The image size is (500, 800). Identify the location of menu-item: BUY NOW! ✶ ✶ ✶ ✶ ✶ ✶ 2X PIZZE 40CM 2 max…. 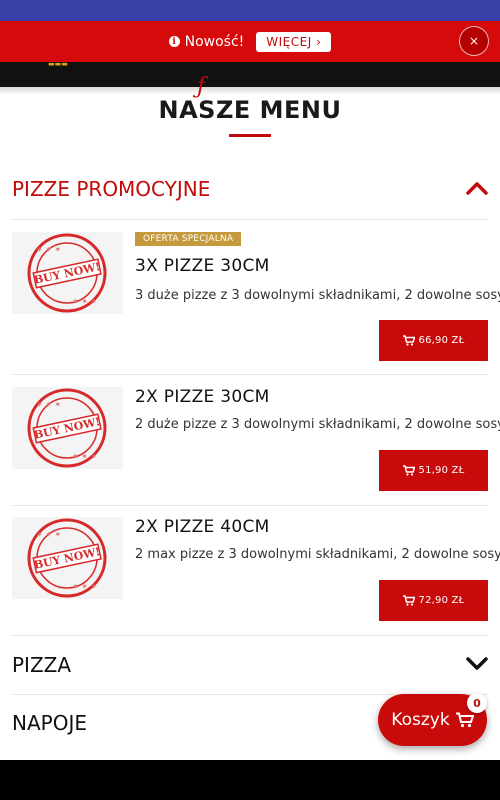
(256, 572).